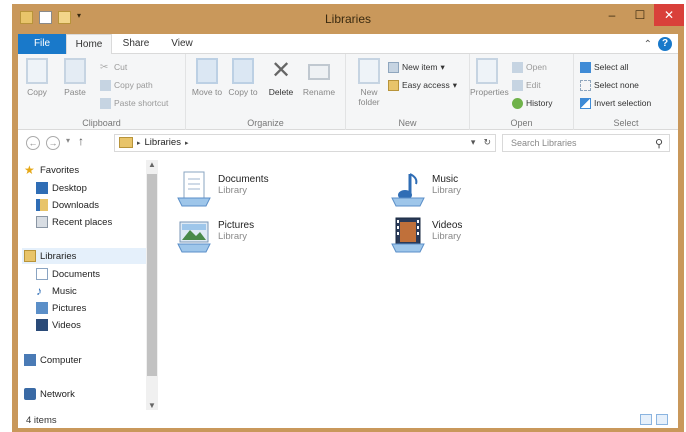  What do you see at coordinates (233, 236) in the screenshot?
I see `library-type: Library` at bounding box center [233, 236].